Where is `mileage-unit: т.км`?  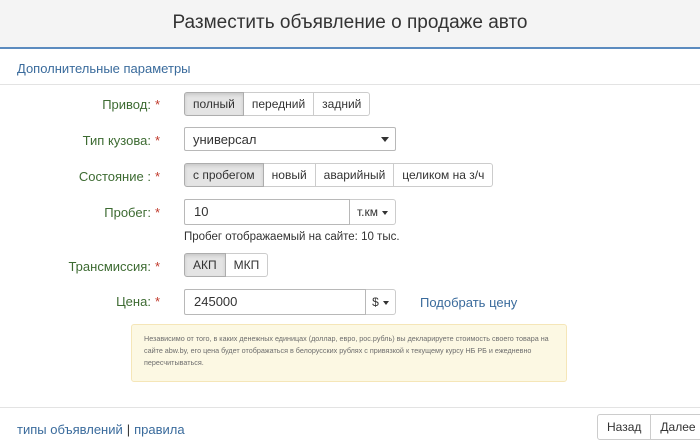
mileage-unit: т.км is located at coordinates (367, 212).